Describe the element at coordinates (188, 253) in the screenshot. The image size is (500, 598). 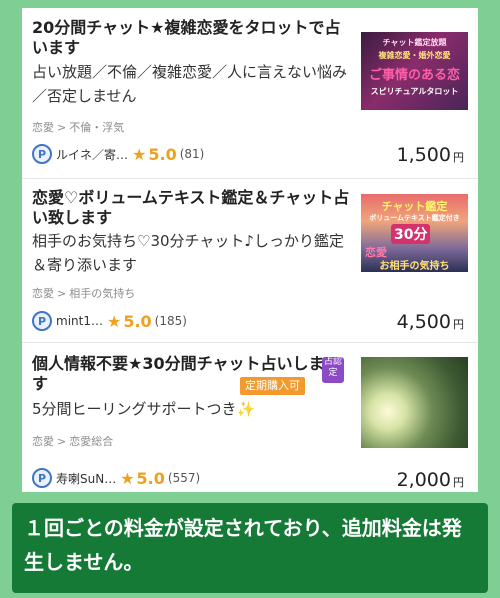
I see `listing-description: 相手のお気持ち♡30分チャット♪しっかり鑑定＆寄り添います` at that location.